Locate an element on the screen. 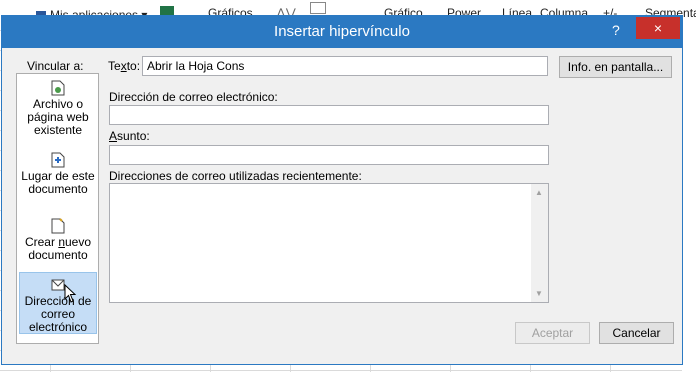 The image size is (696, 372). sidebar-label-3: existente is located at coordinates (58, 130).